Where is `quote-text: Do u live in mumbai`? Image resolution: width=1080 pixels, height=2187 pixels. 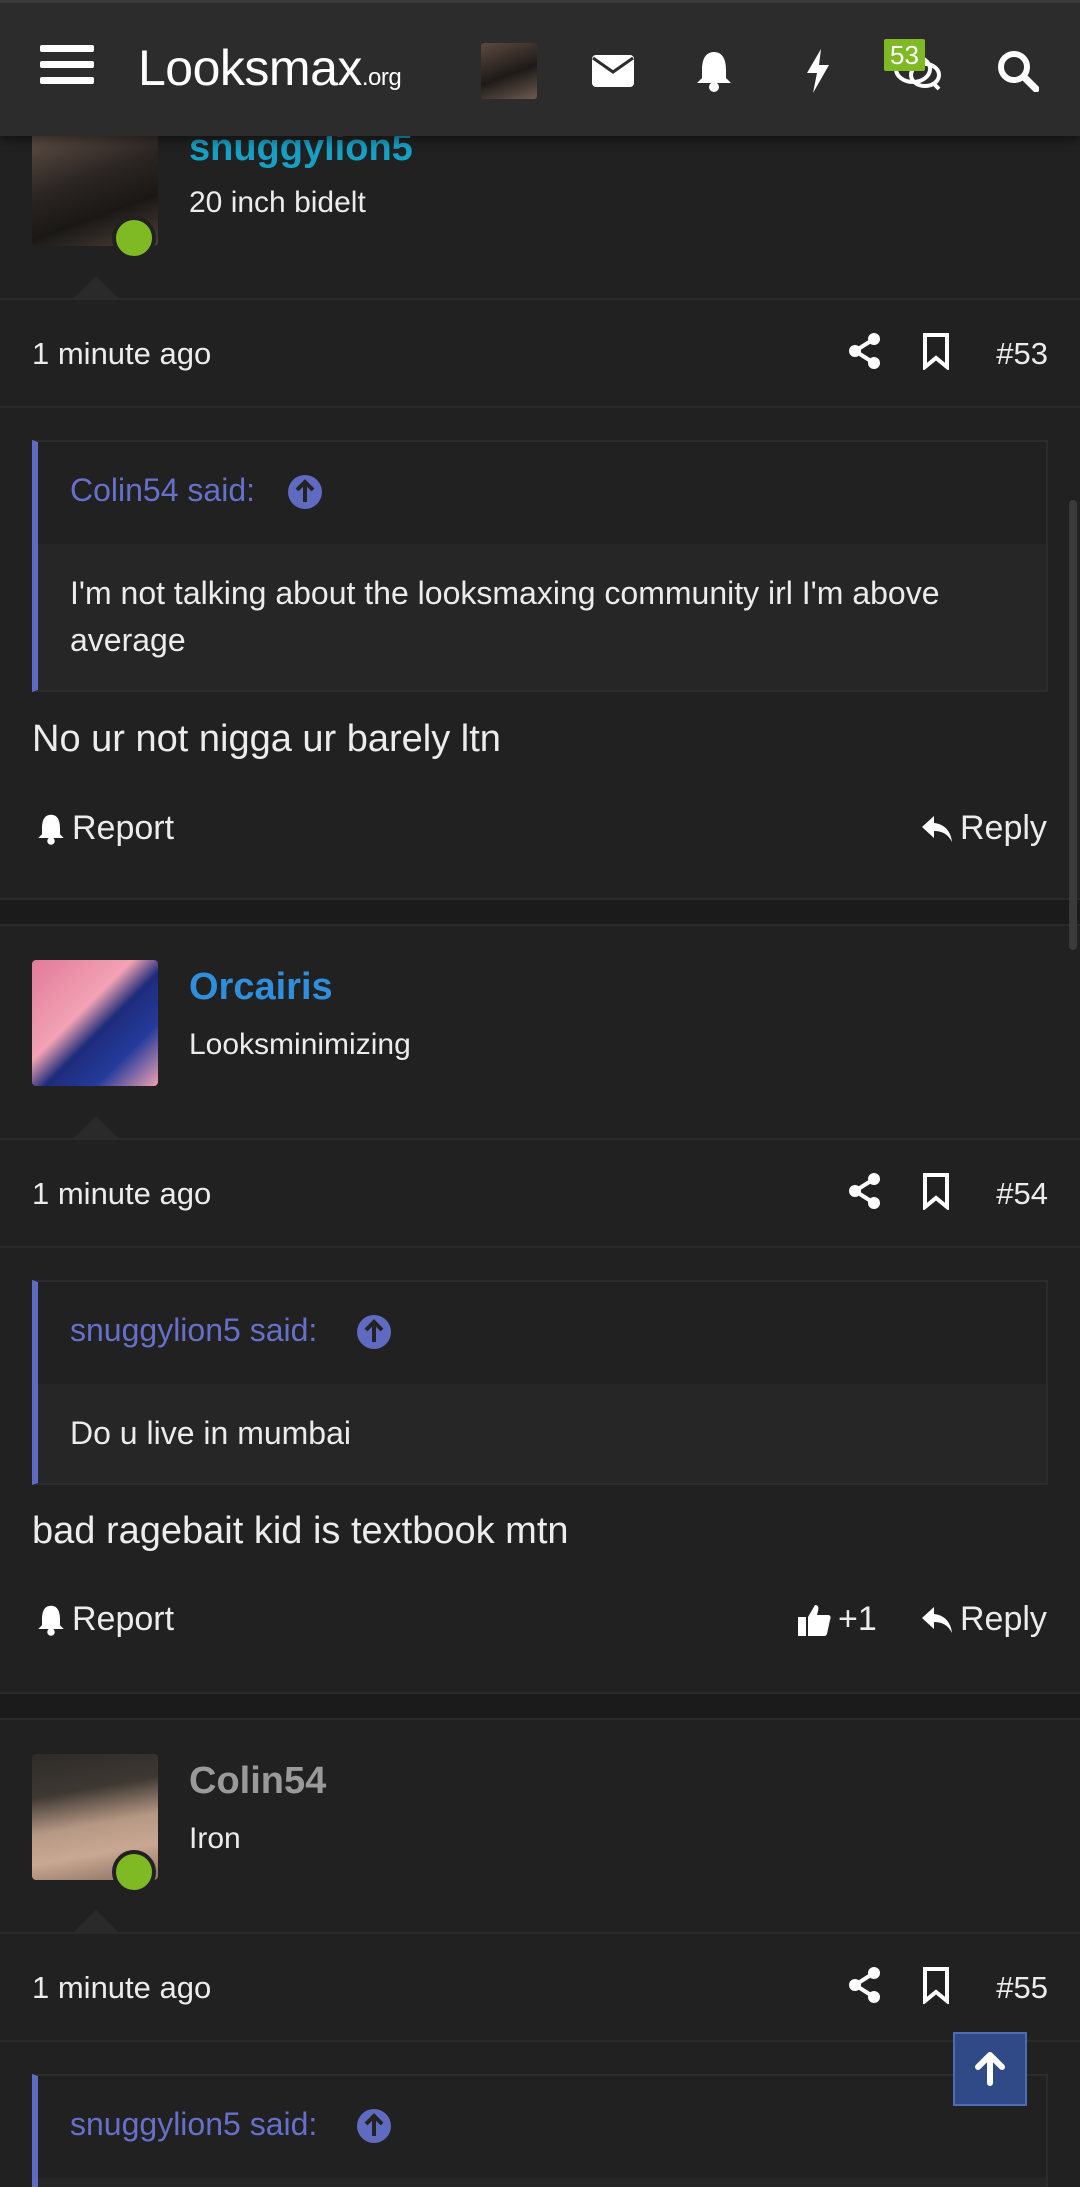
quote-text: Do u live in mumbai is located at coordinates (210, 1433).